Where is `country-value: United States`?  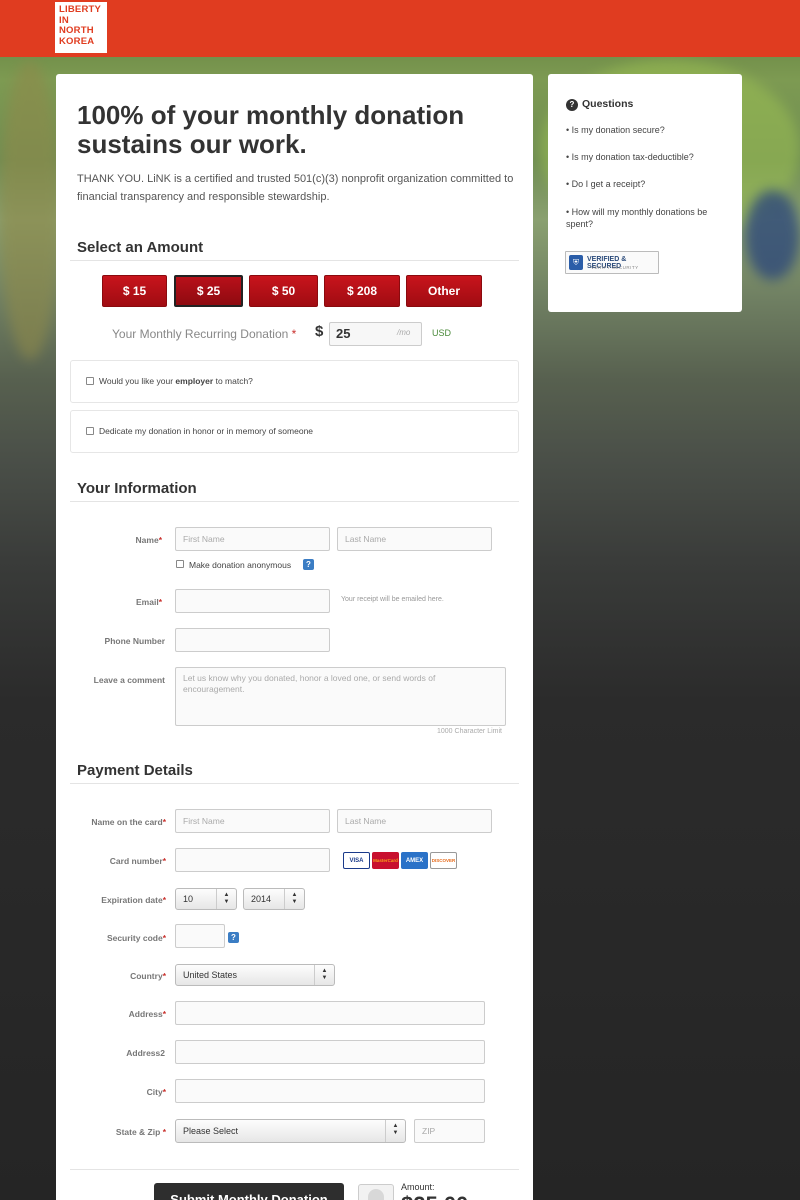 country-value: United States is located at coordinates (210, 975).